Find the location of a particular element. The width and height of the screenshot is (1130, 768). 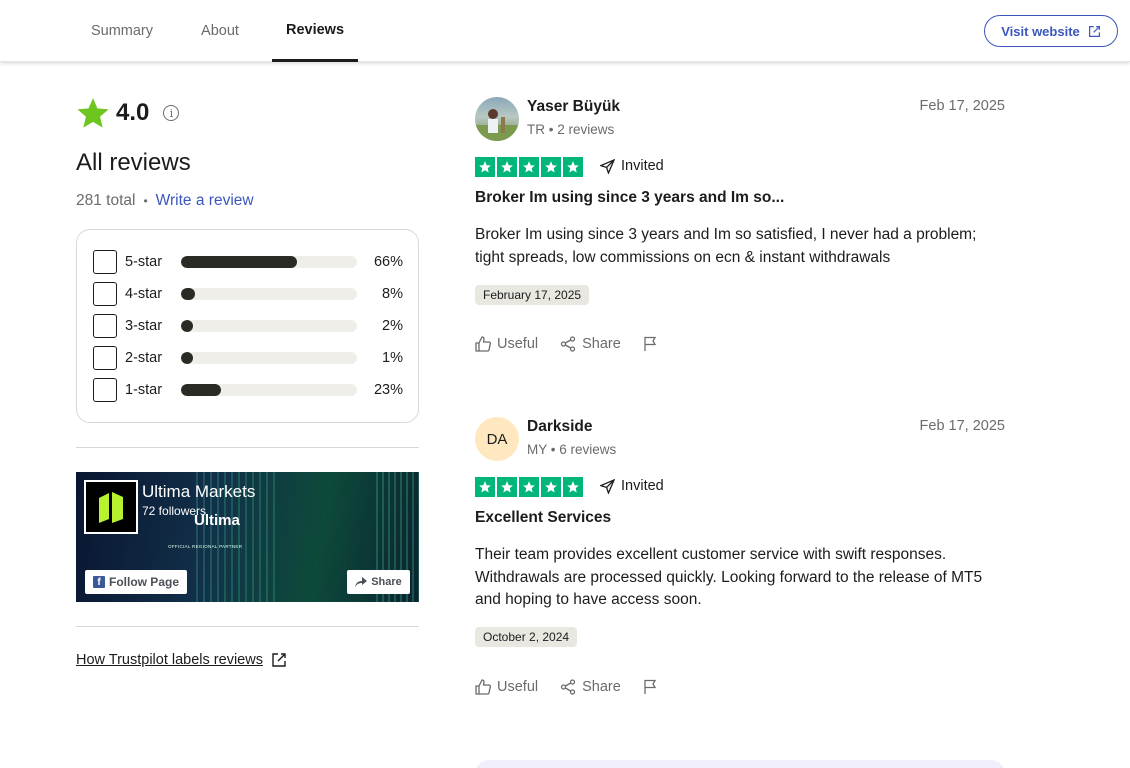

labels-link-text: How Trustpilot labels reviews is located at coordinates (169, 660).